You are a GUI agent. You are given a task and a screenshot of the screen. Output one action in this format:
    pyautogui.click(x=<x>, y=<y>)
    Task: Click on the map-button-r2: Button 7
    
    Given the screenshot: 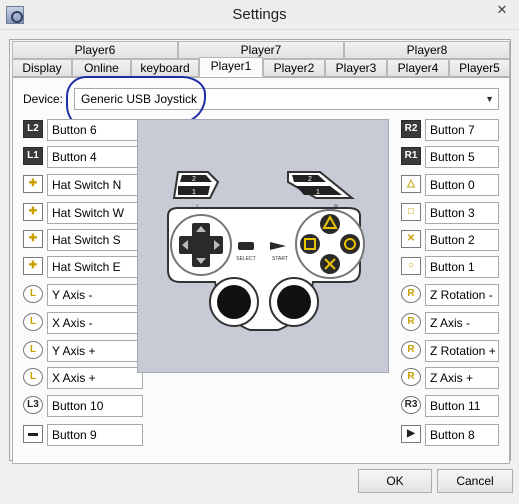 What is the action you would take?
    pyautogui.click(x=462, y=130)
    